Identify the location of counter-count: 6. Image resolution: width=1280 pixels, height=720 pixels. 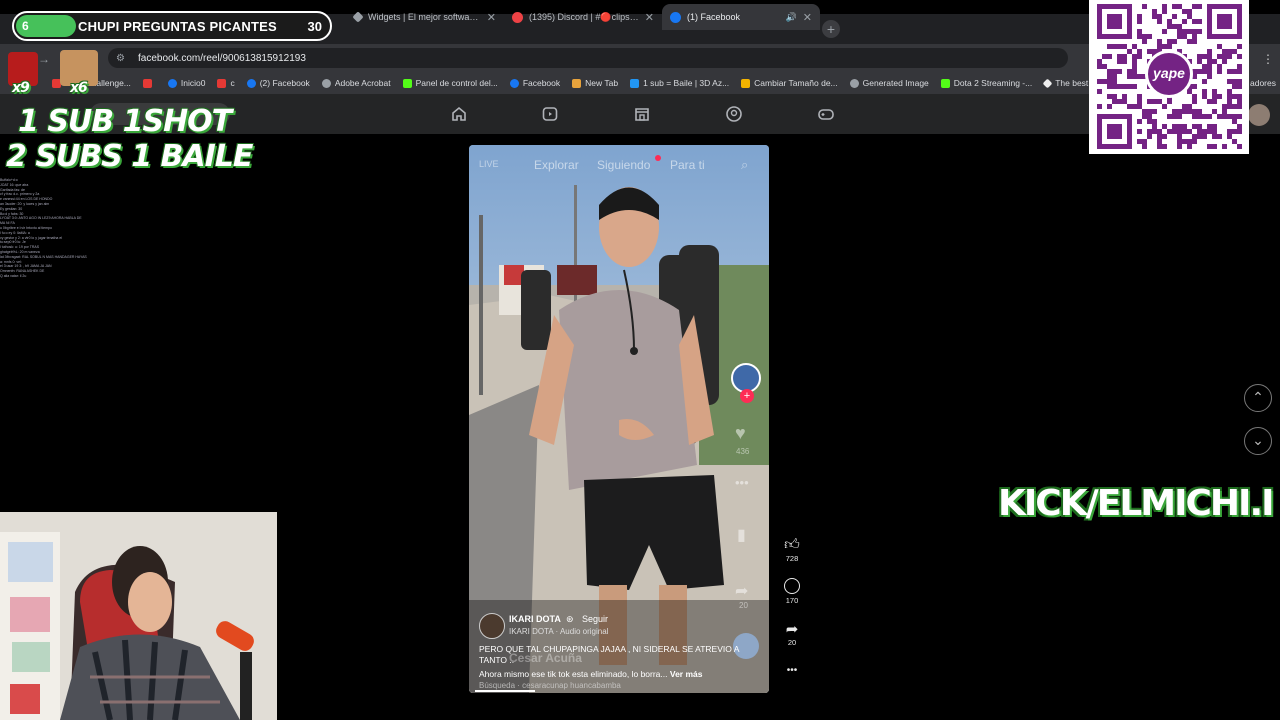
(46, 26).